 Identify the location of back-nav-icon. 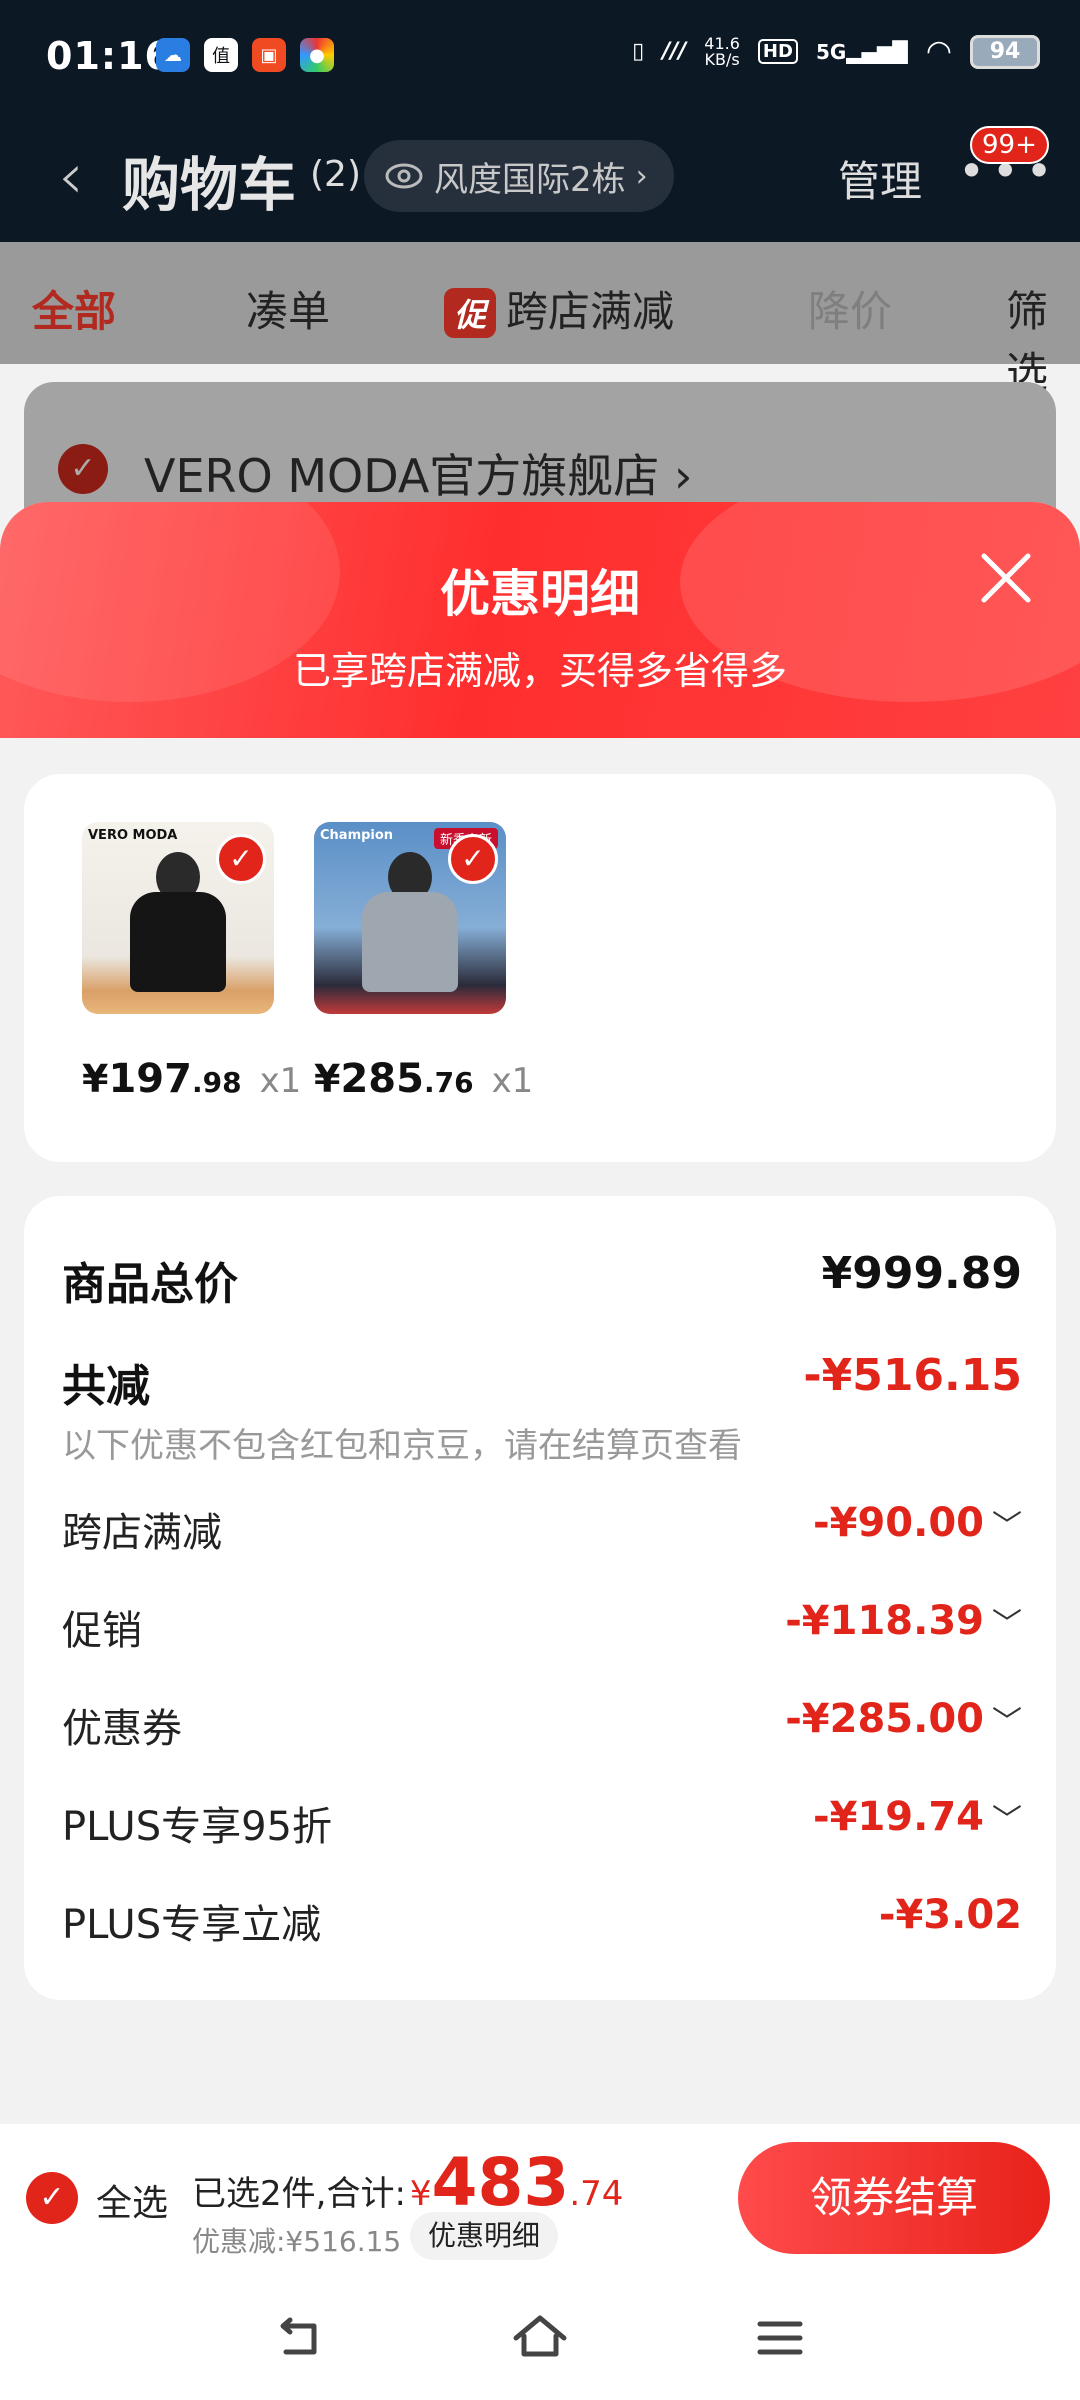
(300, 2338).